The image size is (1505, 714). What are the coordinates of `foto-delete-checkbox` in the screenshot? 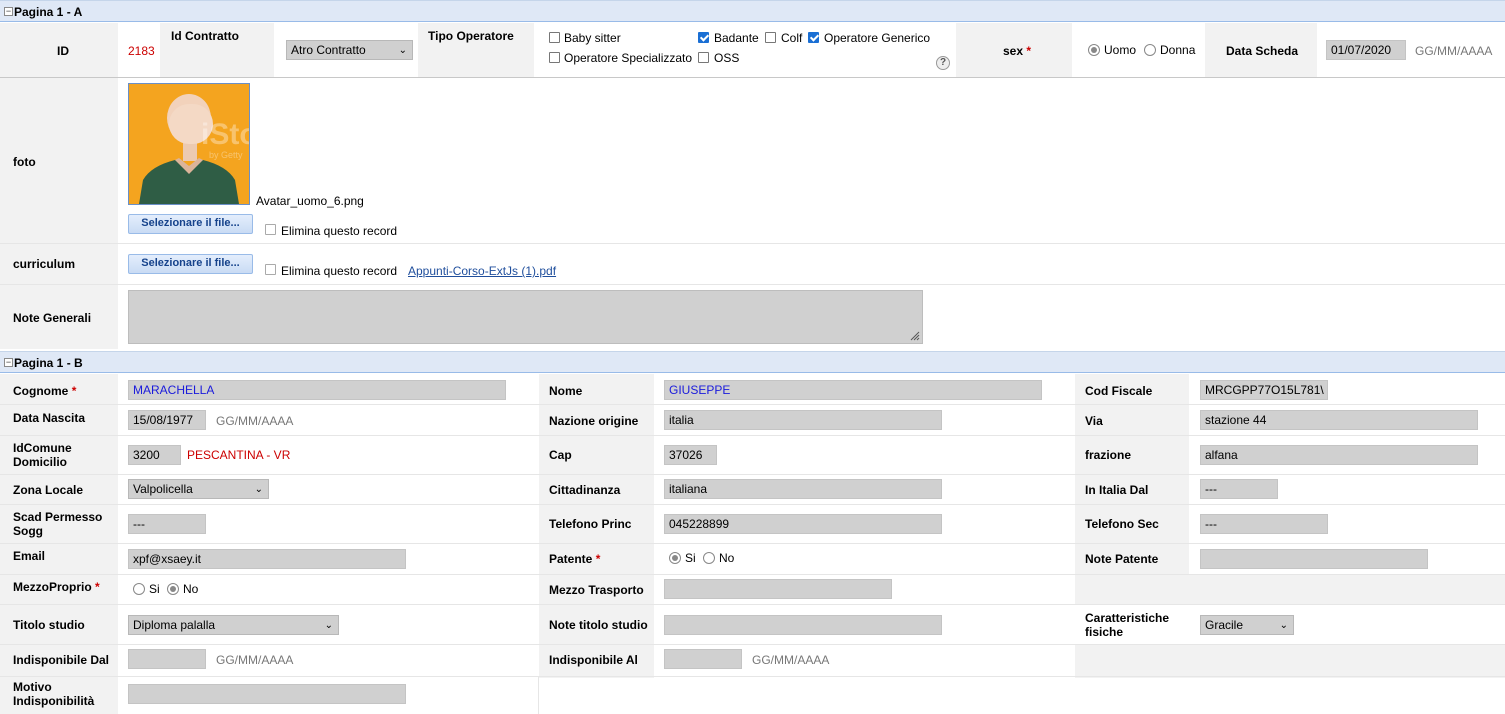 It's located at (270, 229).